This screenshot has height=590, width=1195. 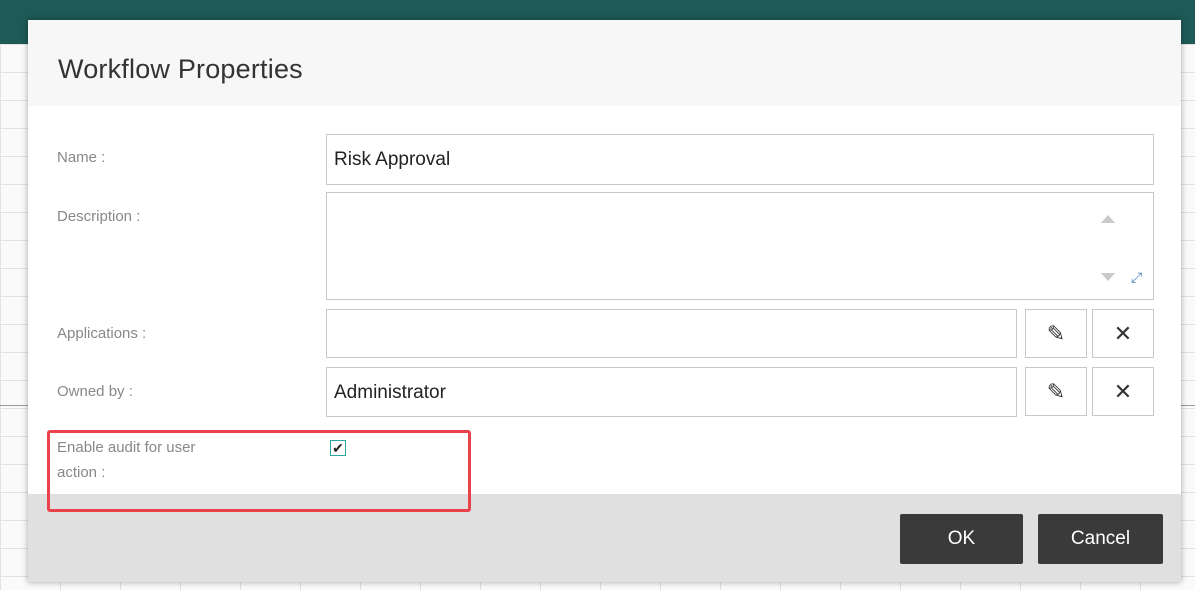 I want to click on description-scrollbar: ⤢, so click(x=1115, y=246).